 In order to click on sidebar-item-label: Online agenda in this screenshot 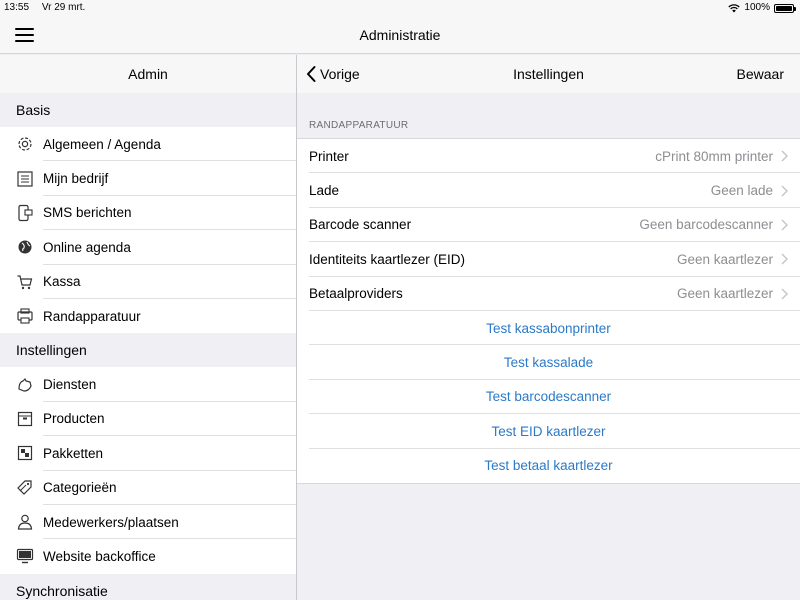, I will do `click(87, 247)`.